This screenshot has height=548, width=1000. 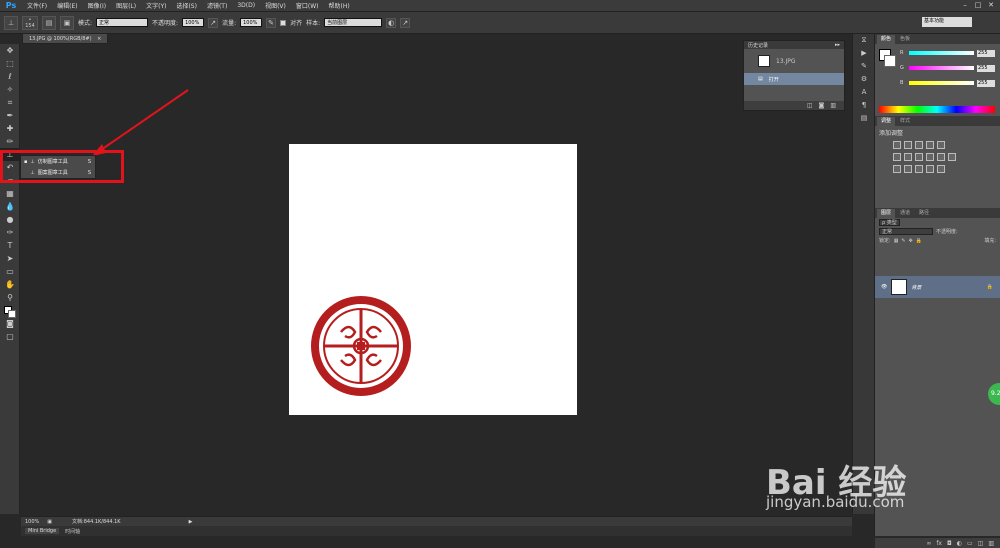 I want to click on camera-icon: ◙, so click(x=822, y=105).